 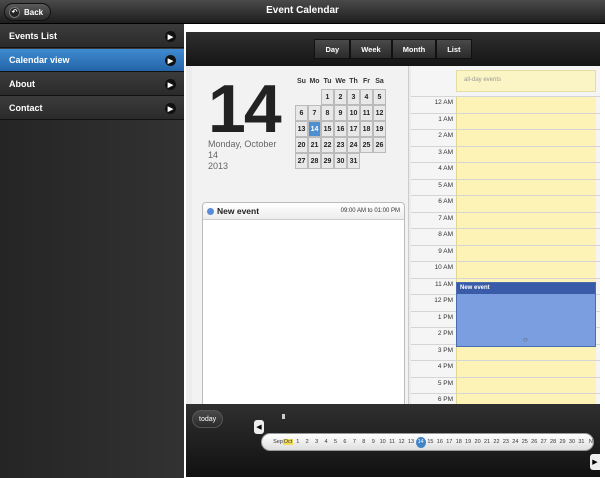 What do you see at coordinates (354, 442) in the screenshot?
I see `strip-day: 7` at bounding box center [354, 442].